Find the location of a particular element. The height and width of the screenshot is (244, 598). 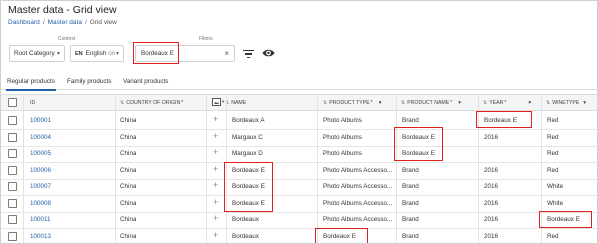

cell-id: 100001 is located at coordinates (40, 120).